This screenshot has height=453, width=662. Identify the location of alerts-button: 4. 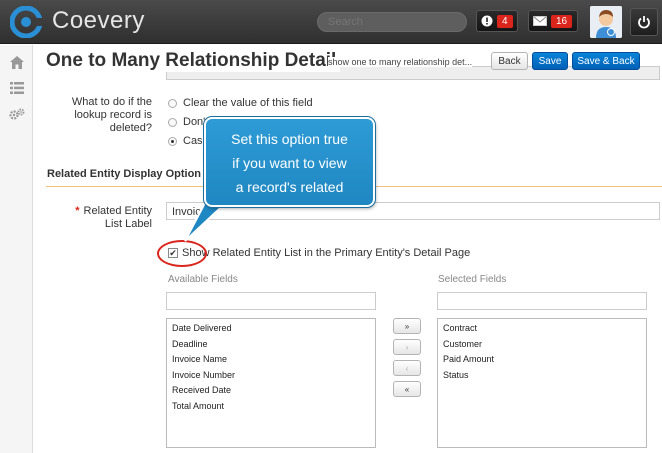
(497, 21).